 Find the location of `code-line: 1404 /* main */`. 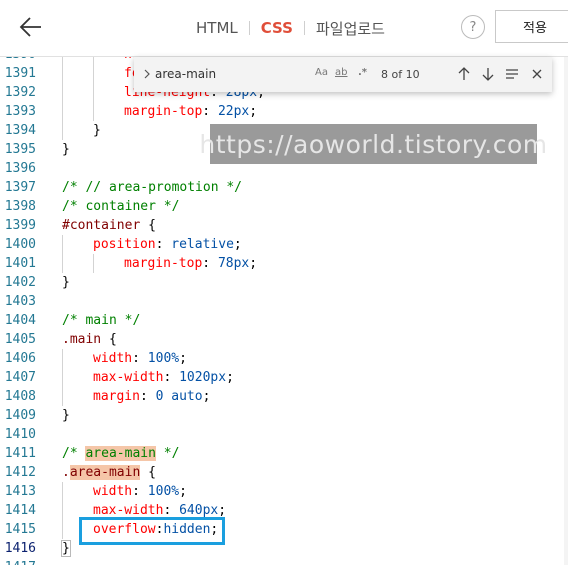

code-line: 1404 /* main */ is located at coordinates (284, 320).